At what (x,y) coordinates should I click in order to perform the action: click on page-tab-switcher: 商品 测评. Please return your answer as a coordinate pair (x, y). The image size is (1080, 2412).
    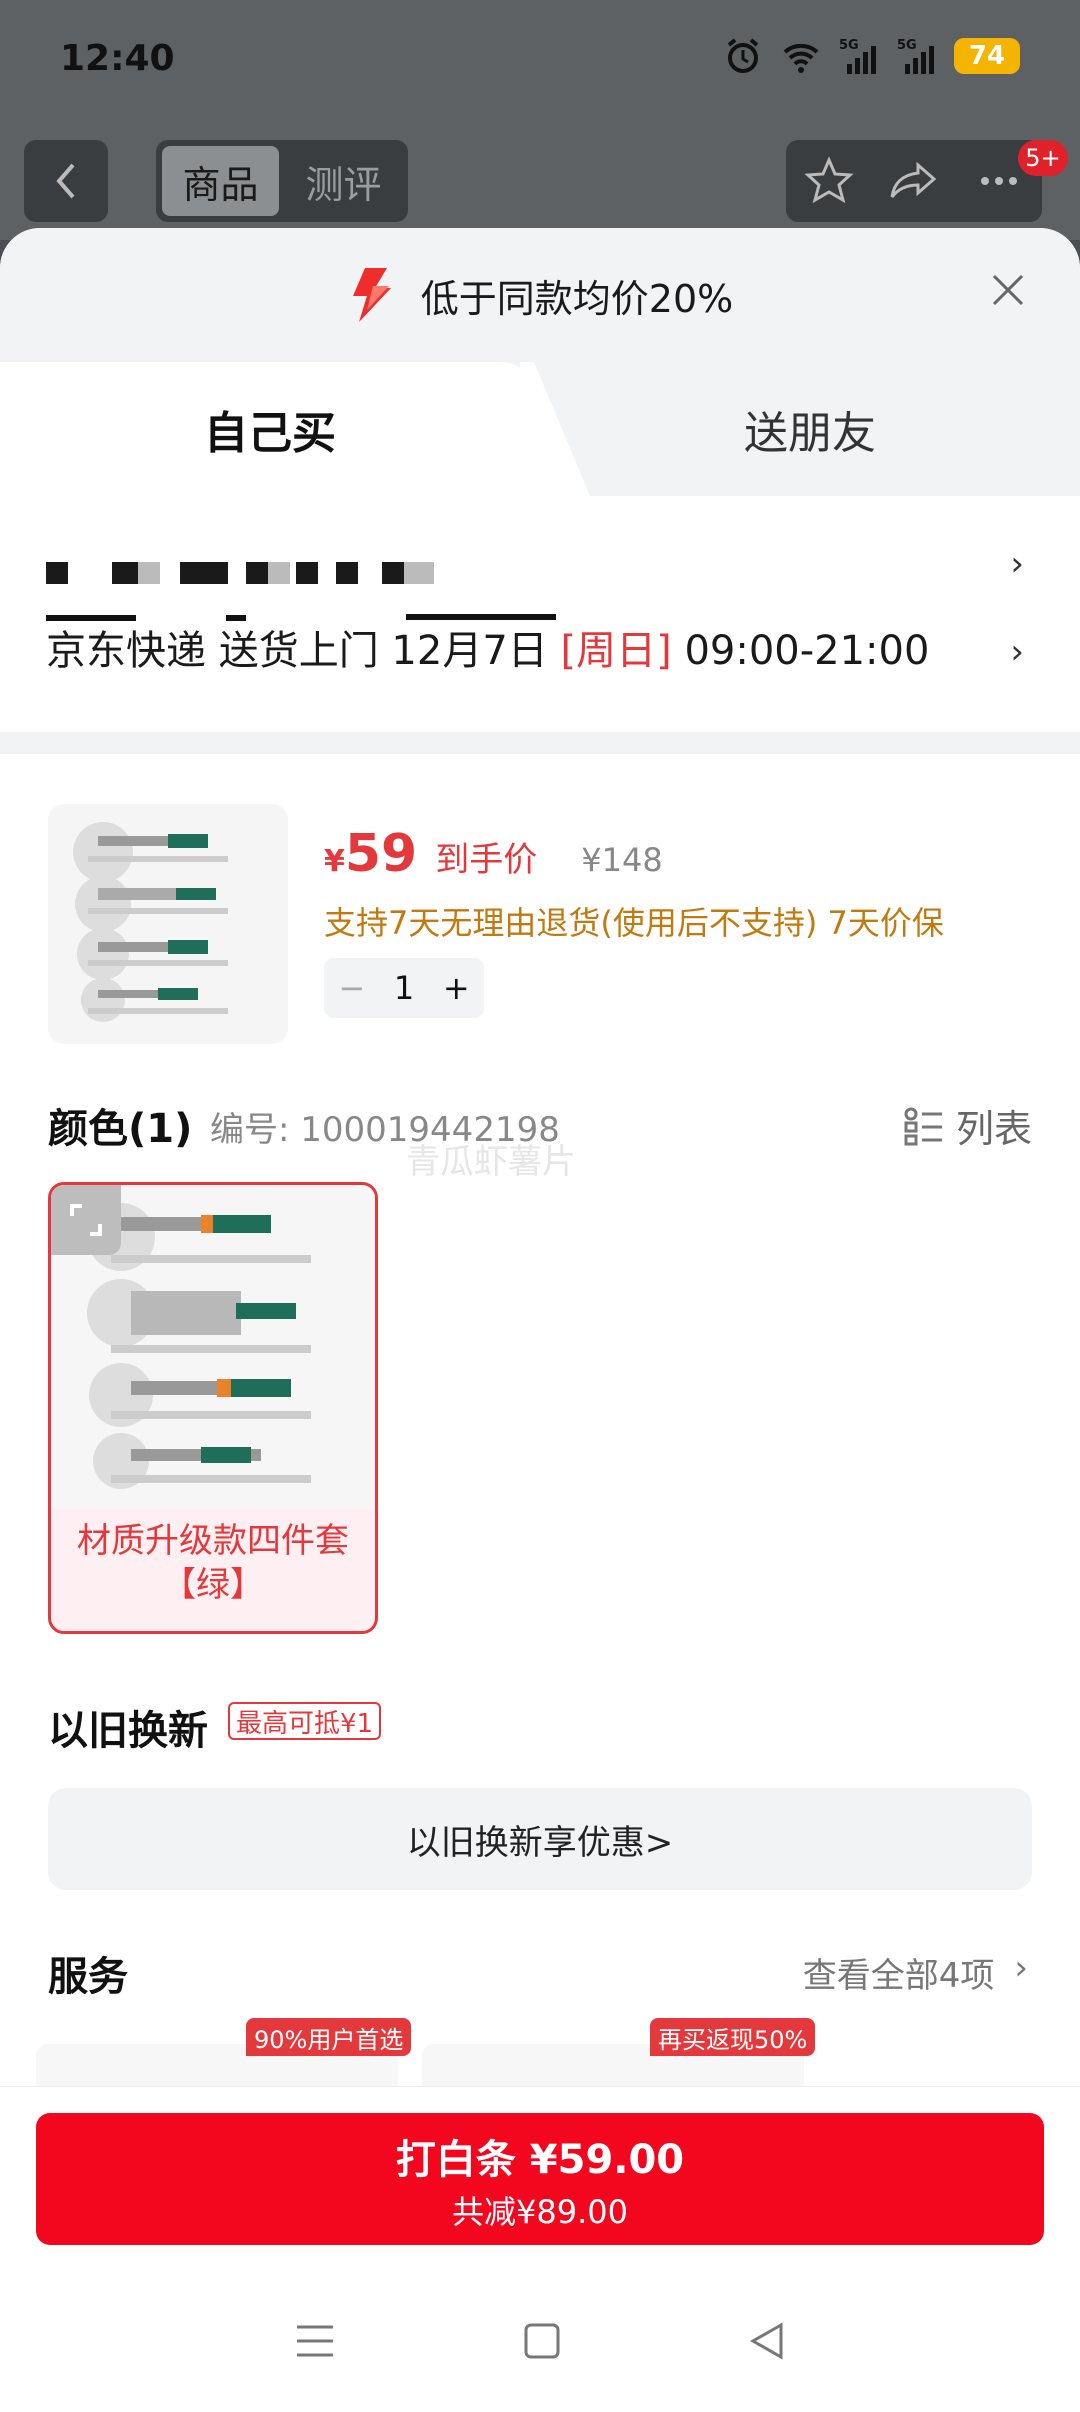
    Looking at the image, I should click on (282, 181).